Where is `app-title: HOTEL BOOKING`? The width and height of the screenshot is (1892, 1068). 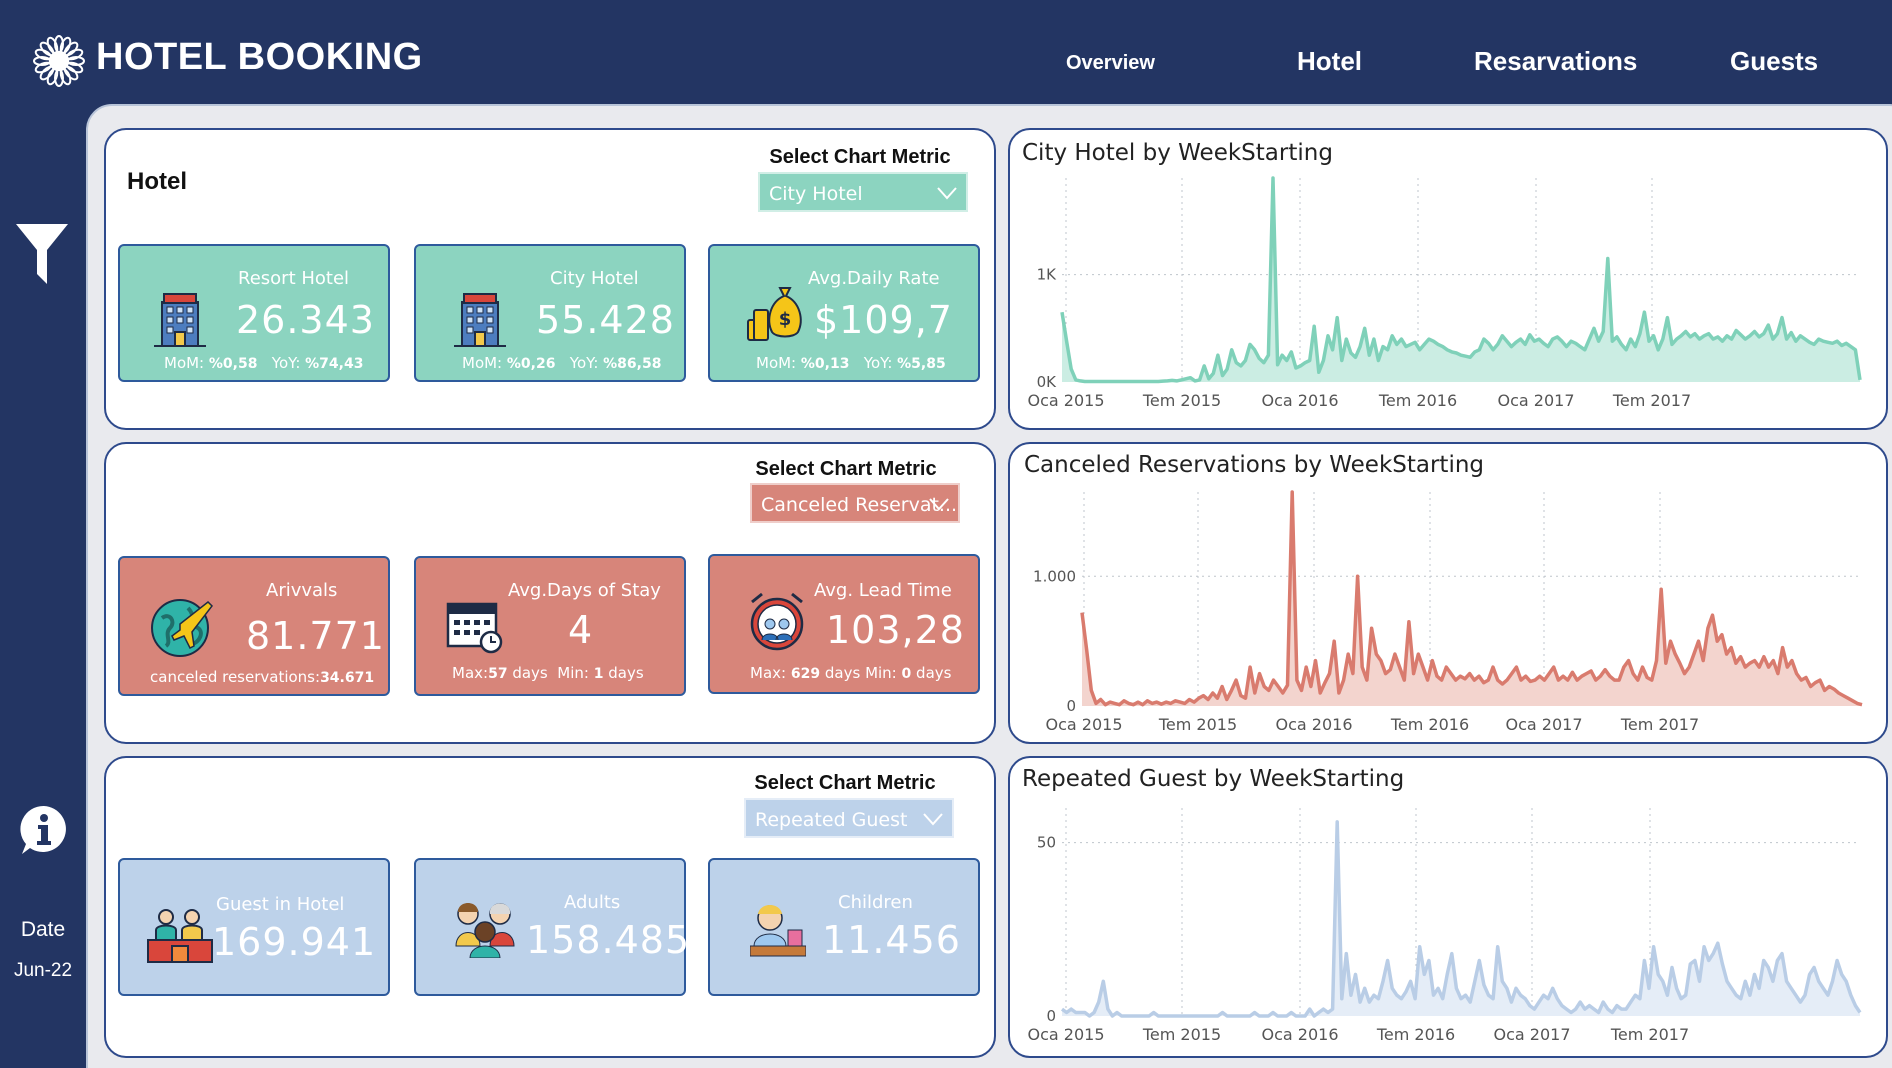
app-title: HOTEL BOOKING is located at coordinates (259, 57).